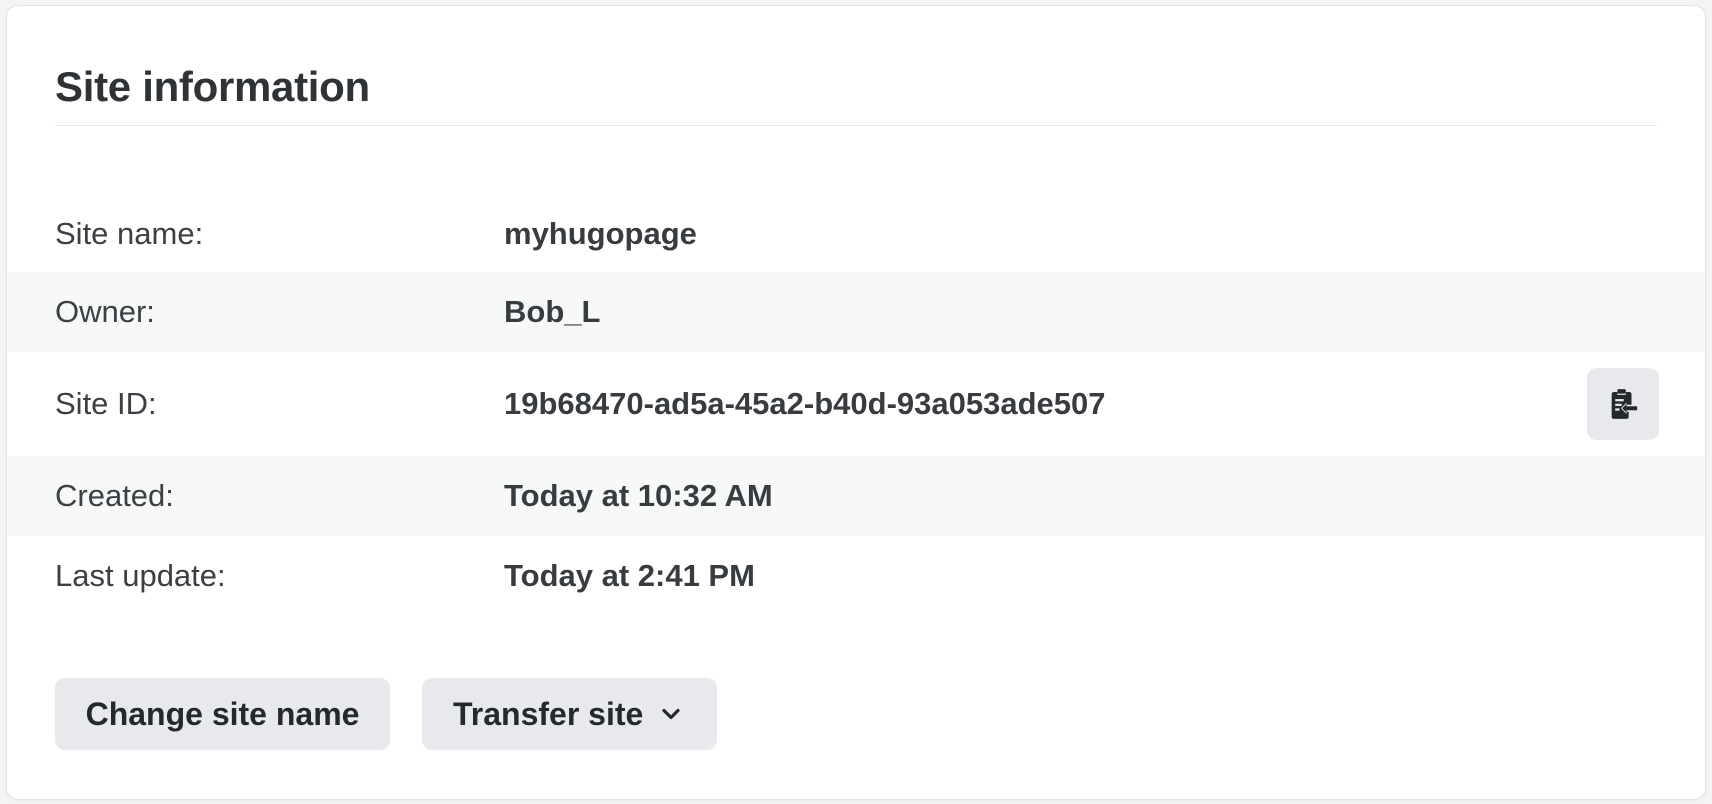  I want to click on site-name-label: Site name:, so click(129, 233).